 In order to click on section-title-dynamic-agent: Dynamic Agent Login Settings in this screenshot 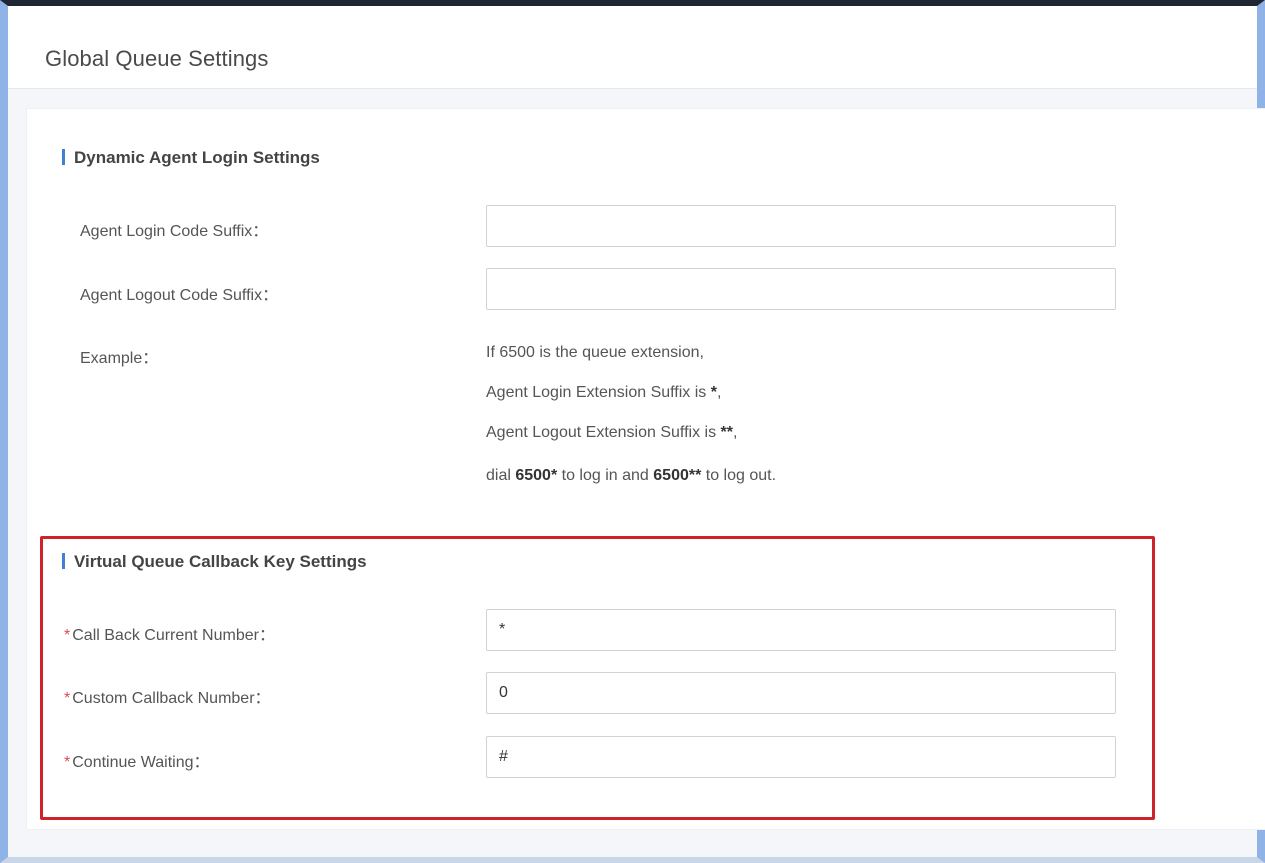, I will do `click(191, 158)`.